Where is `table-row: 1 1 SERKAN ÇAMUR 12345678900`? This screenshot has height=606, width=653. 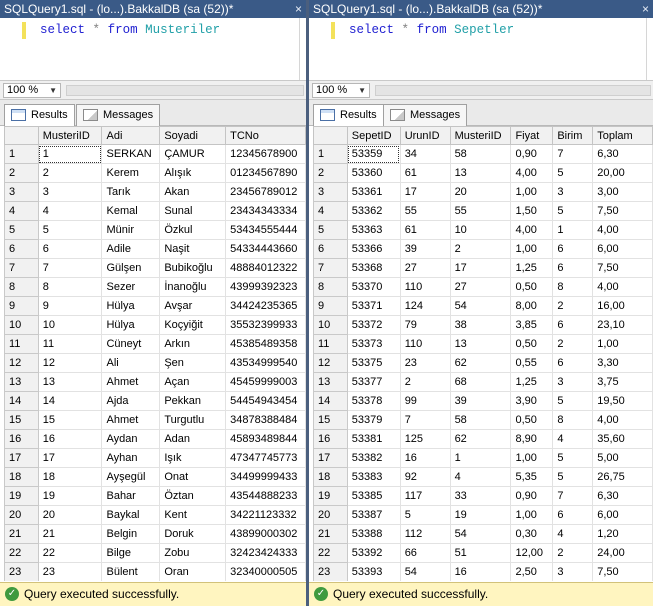
table-row: 1 1 SERKAN ÇAMUR 12345678900 is located at coordinates (155, 154).